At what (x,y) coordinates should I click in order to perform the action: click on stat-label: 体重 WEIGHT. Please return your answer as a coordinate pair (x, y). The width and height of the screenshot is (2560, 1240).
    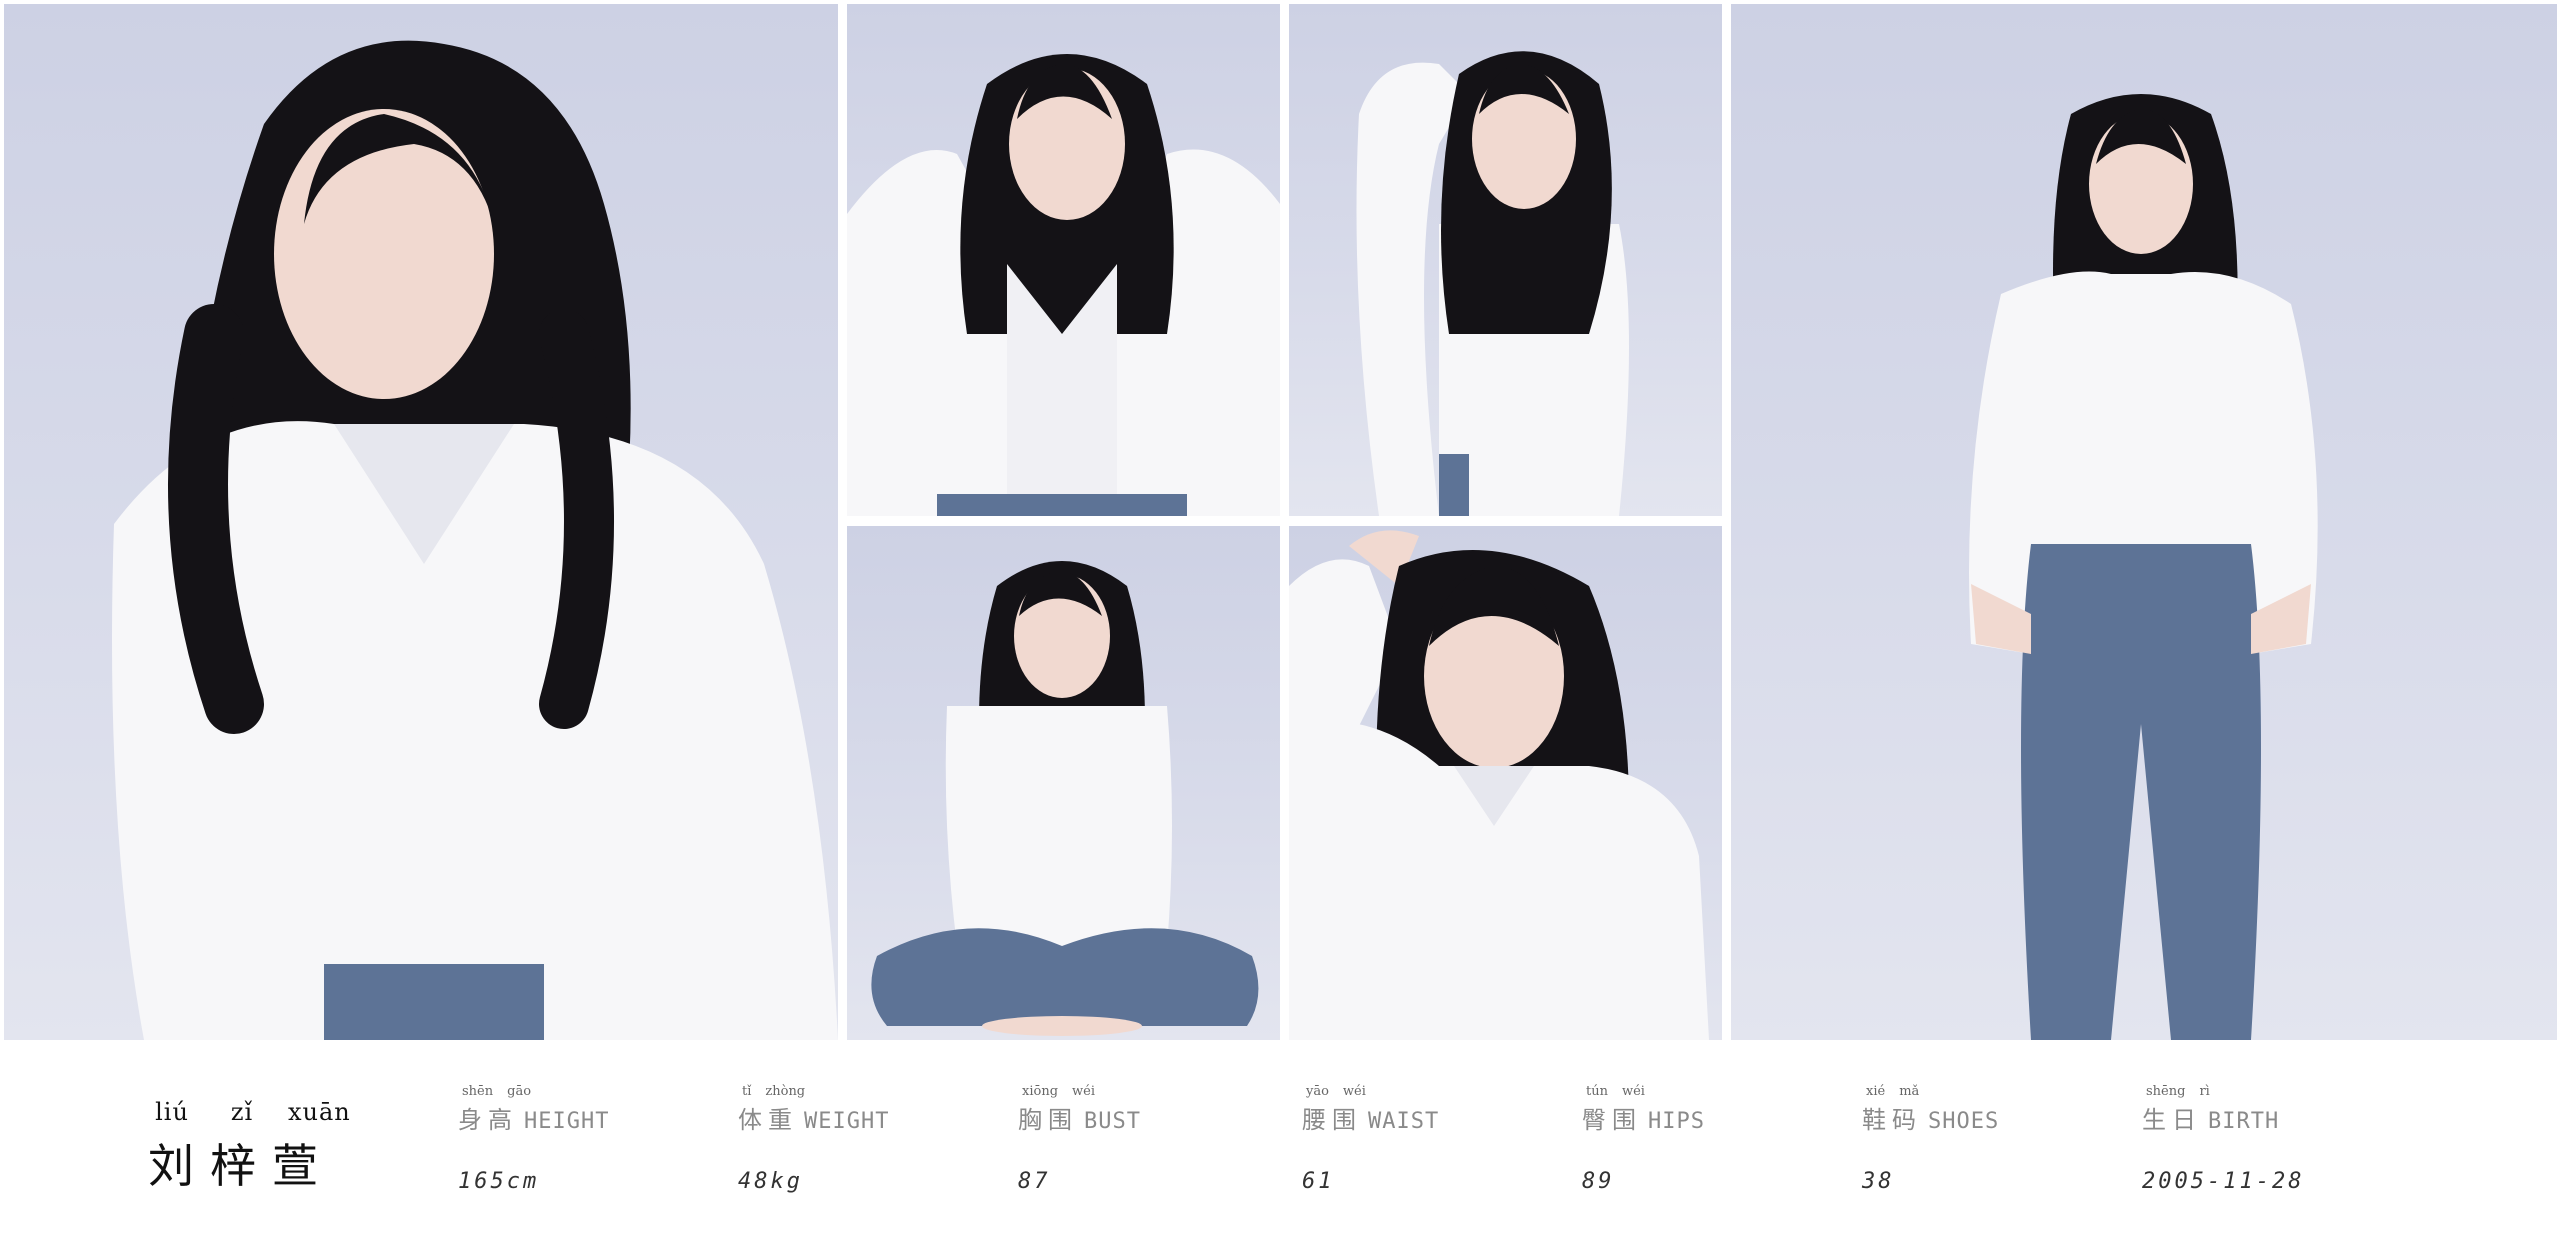
    Looking at the image, I should click on (814, 1120).